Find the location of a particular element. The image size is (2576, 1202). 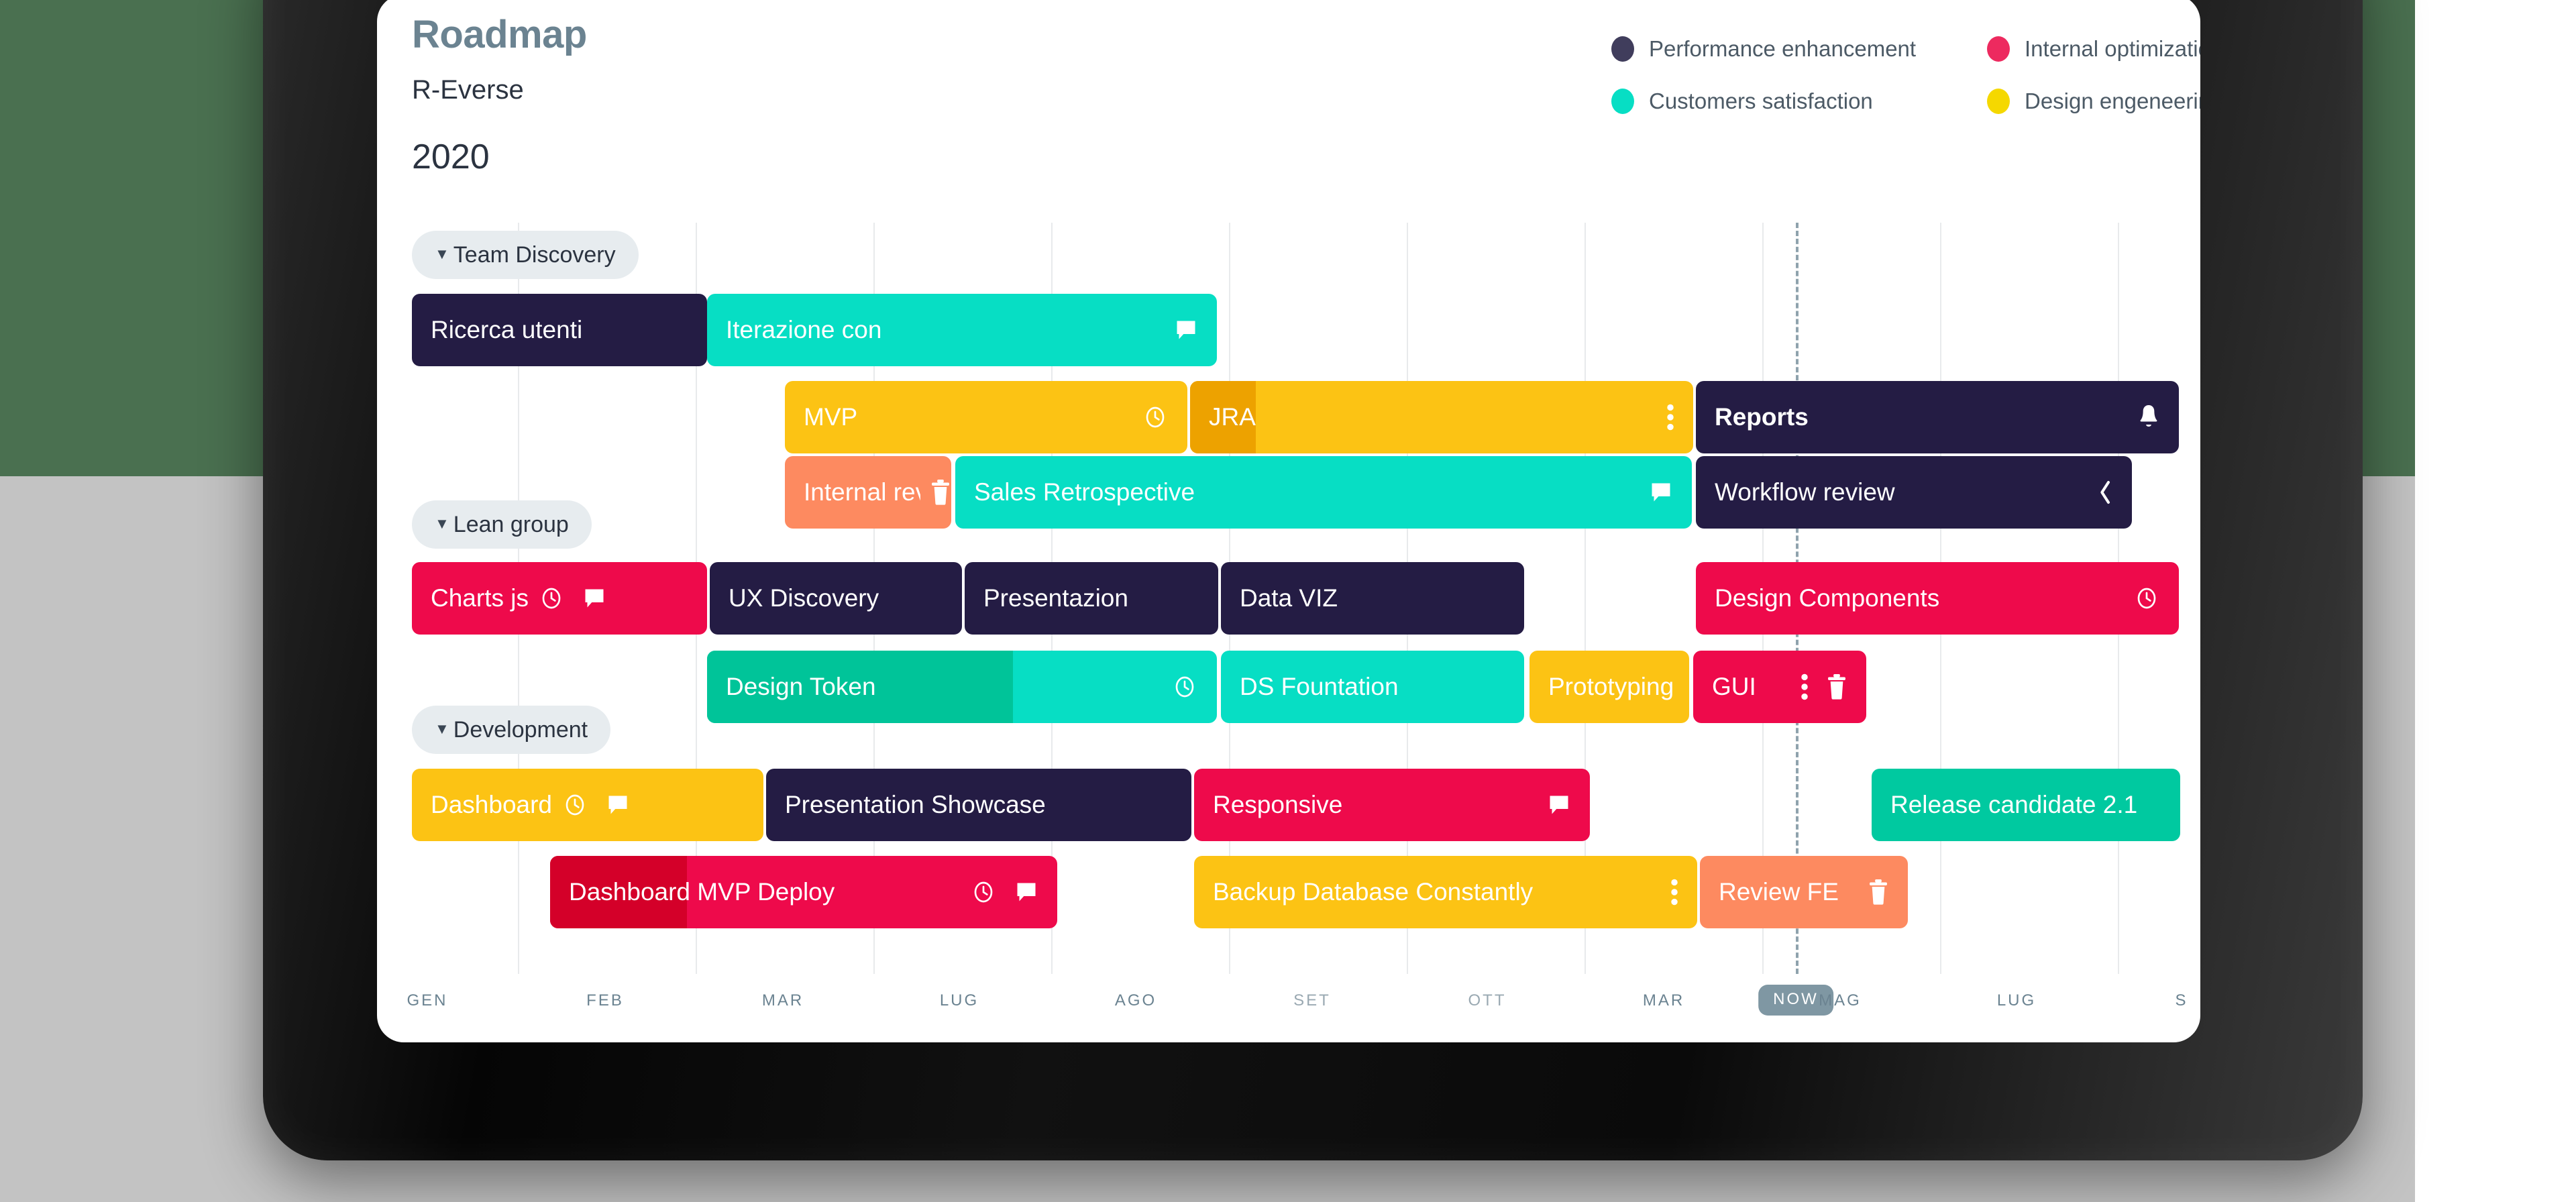

axis-tick: FEB is located at coordinates (605, 1000).